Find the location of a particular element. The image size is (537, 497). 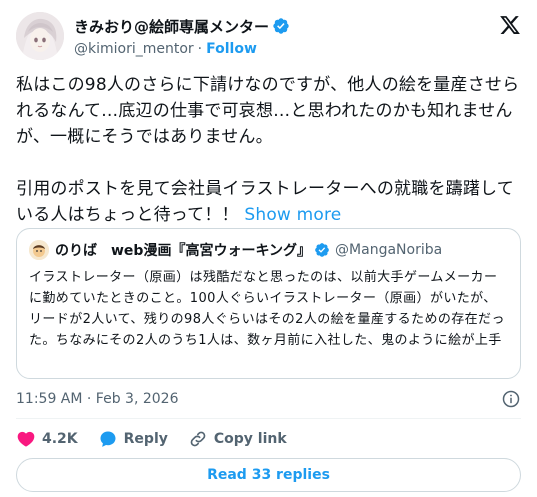

quoted-author-name: のりば web漫画『高宮ウォーキング』 is located at coordinates (183, 251).